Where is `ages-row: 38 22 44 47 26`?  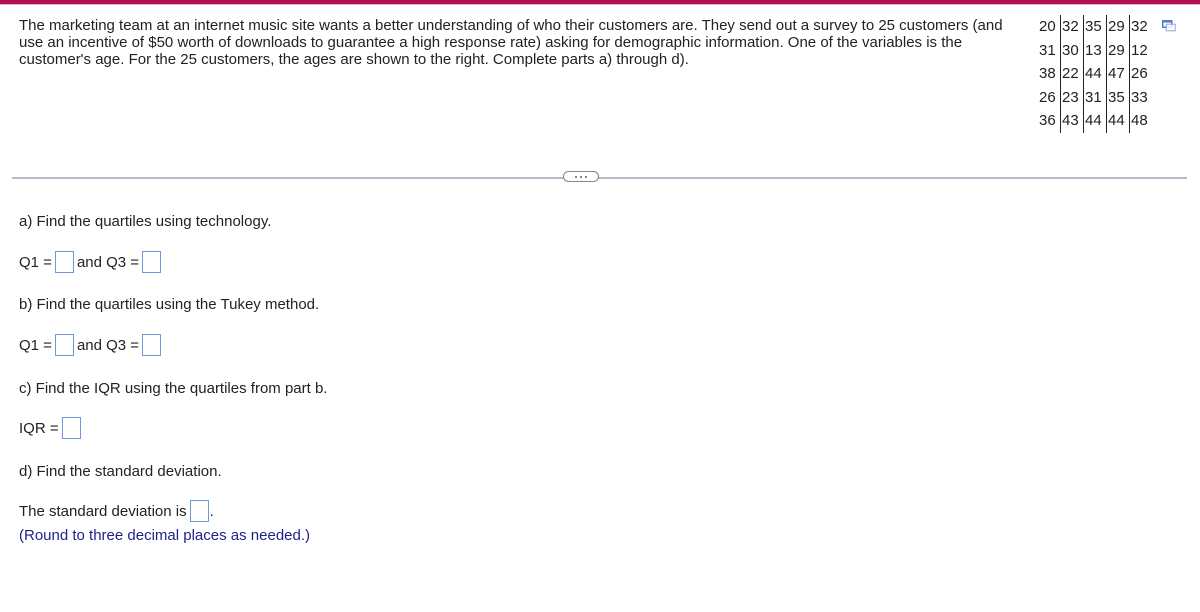
ages-row: 38 22 44 47 26 is located at coordinates (1095, 74).